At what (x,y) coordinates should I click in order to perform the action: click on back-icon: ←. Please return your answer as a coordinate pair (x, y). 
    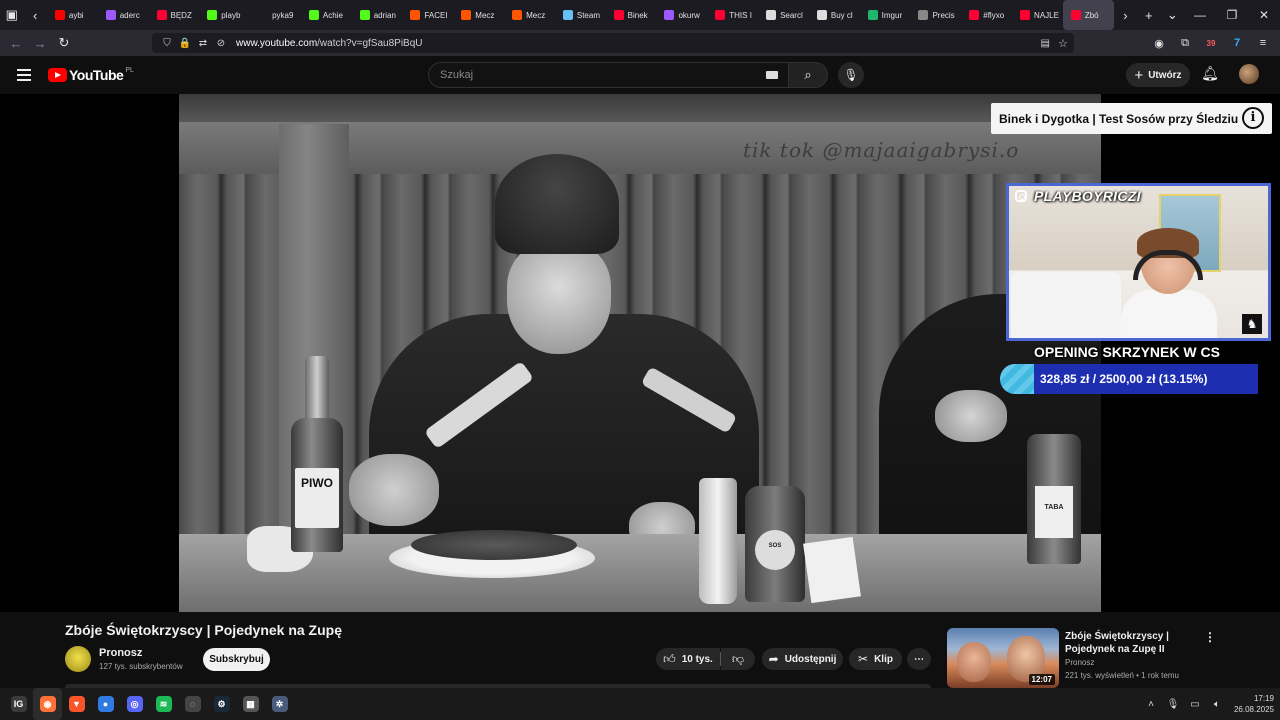
    Looking at the image, I should click on (16, 43).